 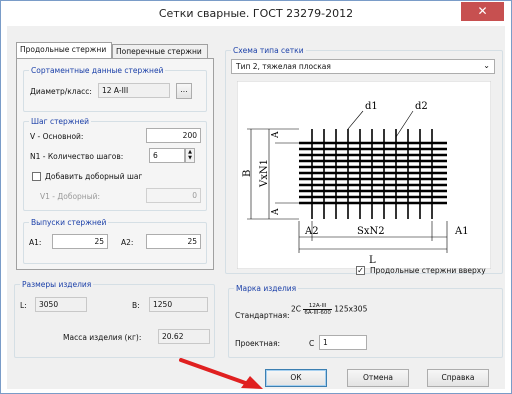 I want to click on label-a-top: A, so click(x=276, y=135).